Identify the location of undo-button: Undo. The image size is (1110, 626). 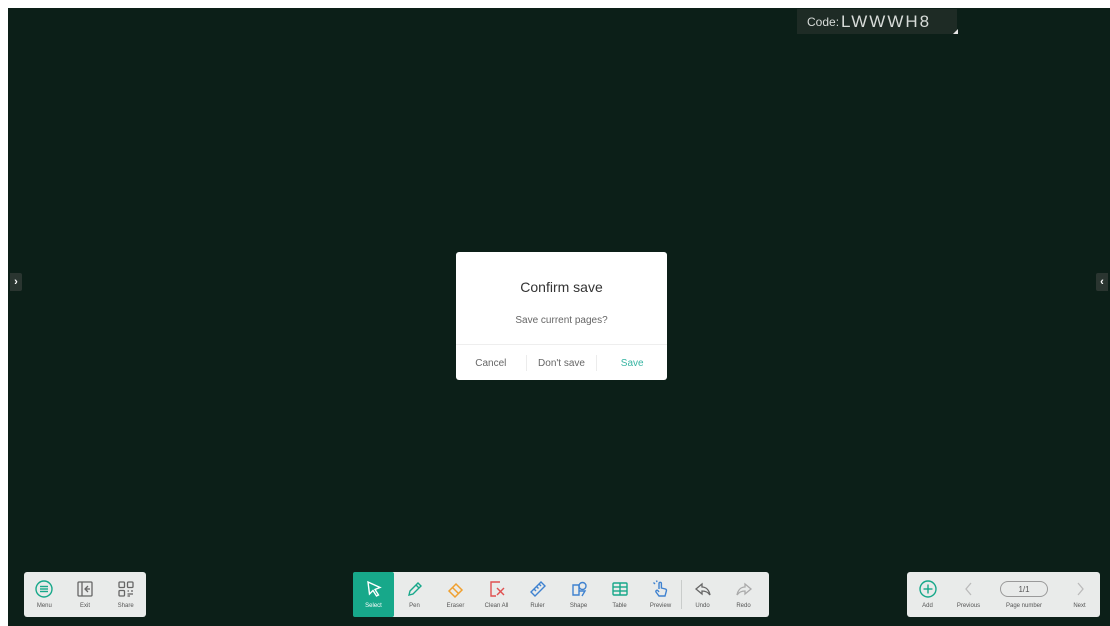
(702, 594).